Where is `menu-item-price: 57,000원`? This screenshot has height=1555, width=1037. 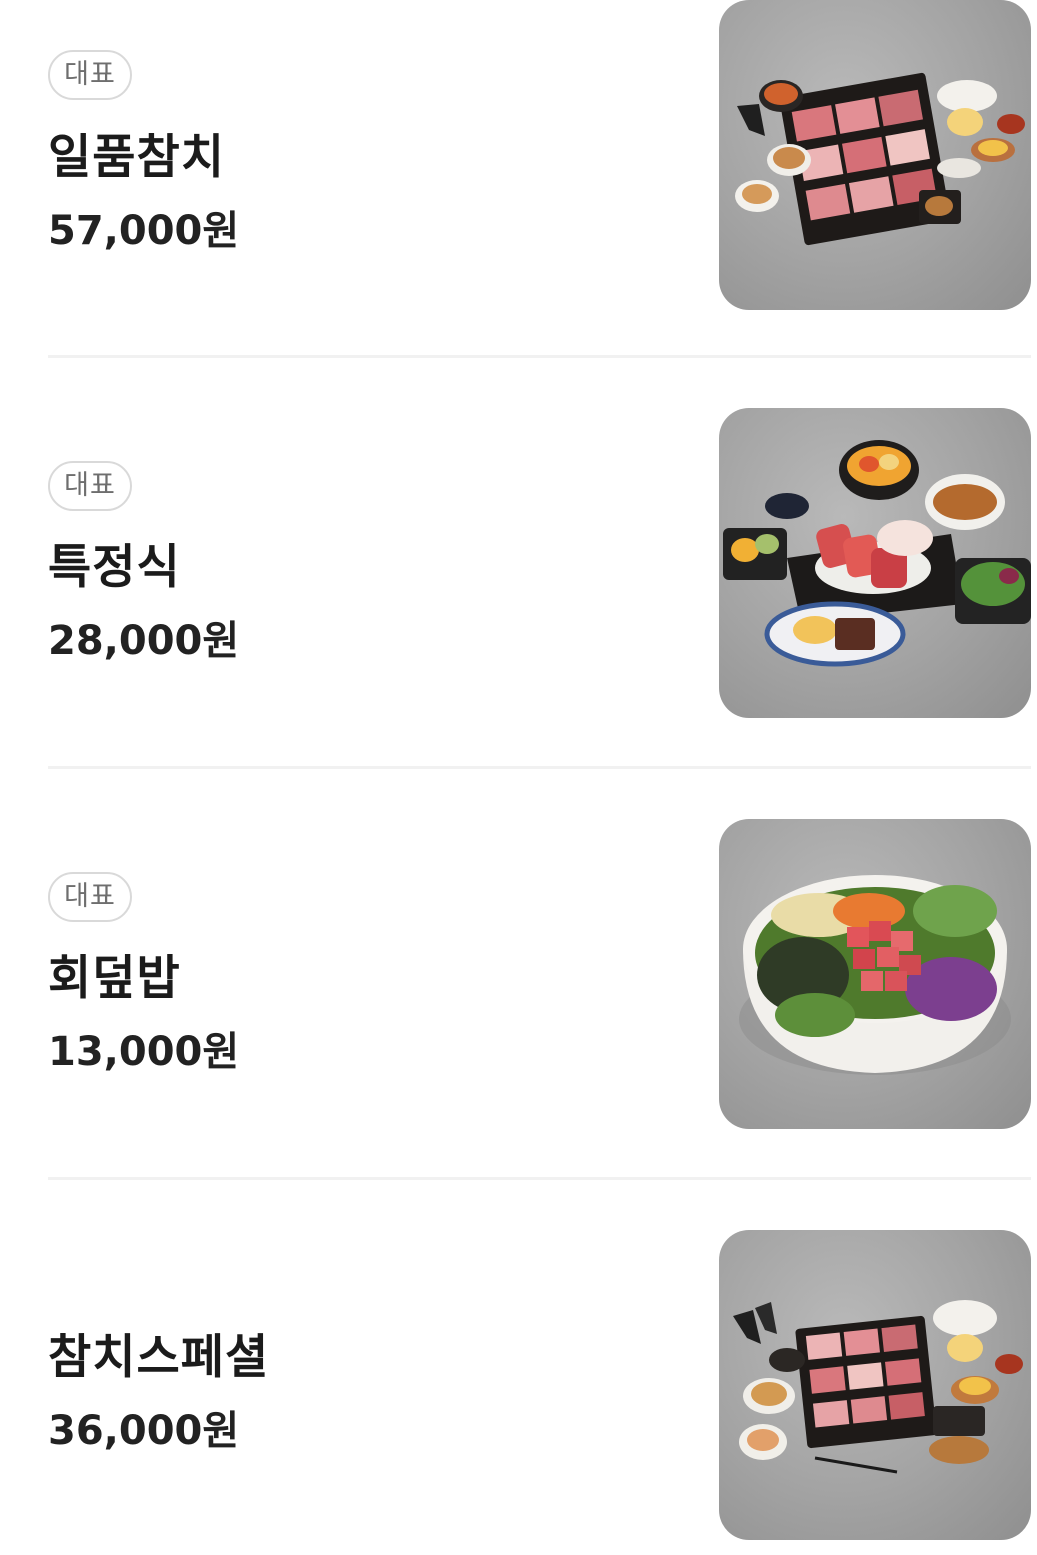 menu-item-price: 57,000원 is located at coordinates (144, 231).